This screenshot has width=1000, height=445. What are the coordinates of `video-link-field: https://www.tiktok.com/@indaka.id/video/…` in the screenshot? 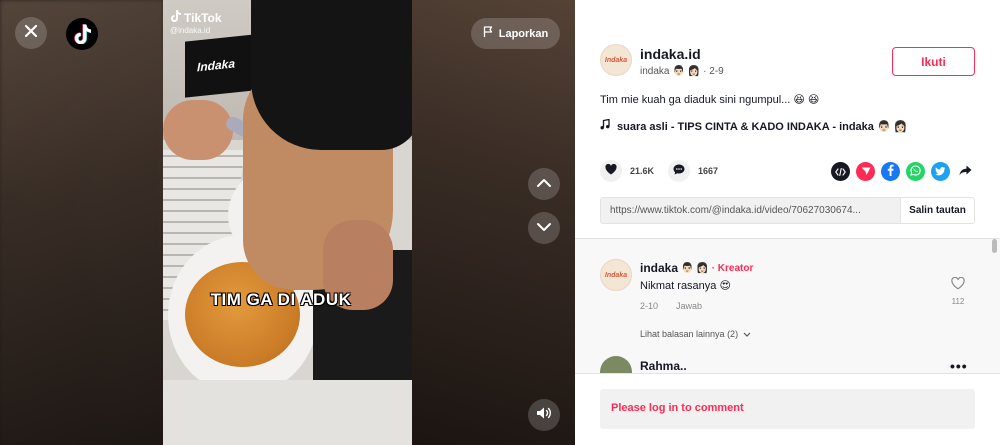 It's located at (750, 210).